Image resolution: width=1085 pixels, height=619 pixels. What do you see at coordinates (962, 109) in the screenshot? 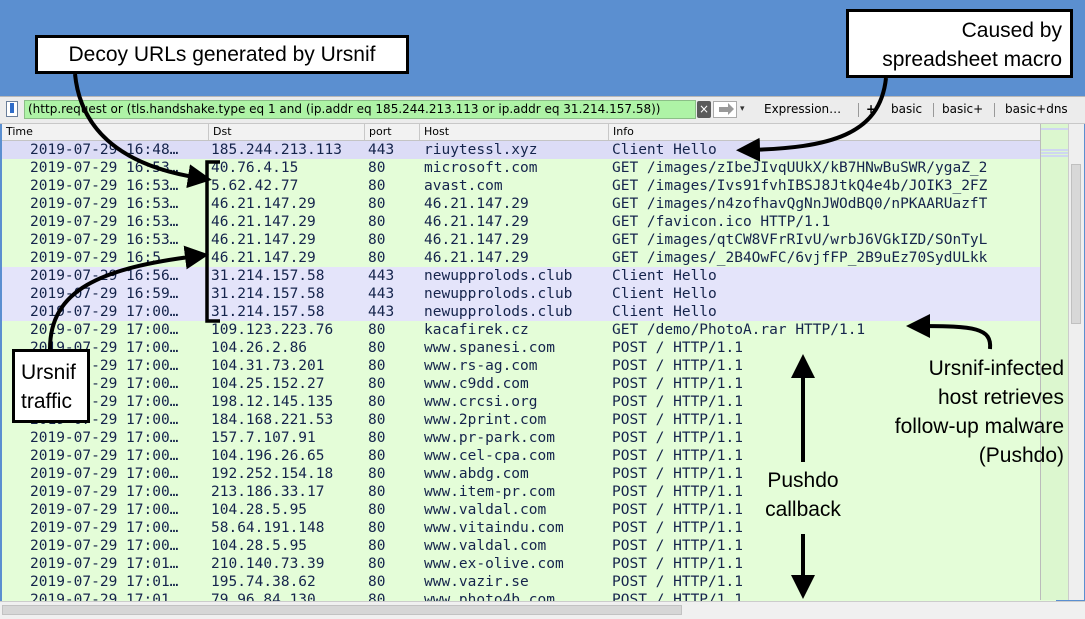
I see `filter-button-basic-plus: basic+` at bounding box center [962, 109].